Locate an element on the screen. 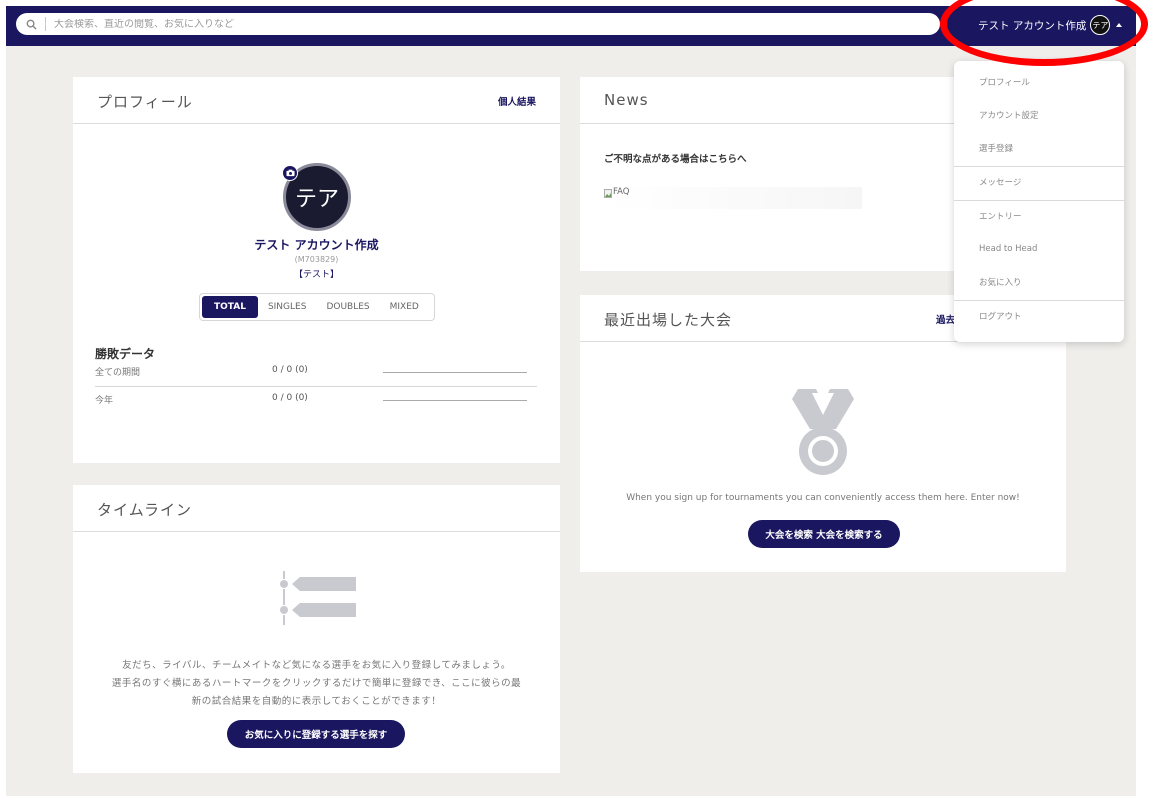  menu-item-profile: プロフィール is located at coordinates (1039, 81).